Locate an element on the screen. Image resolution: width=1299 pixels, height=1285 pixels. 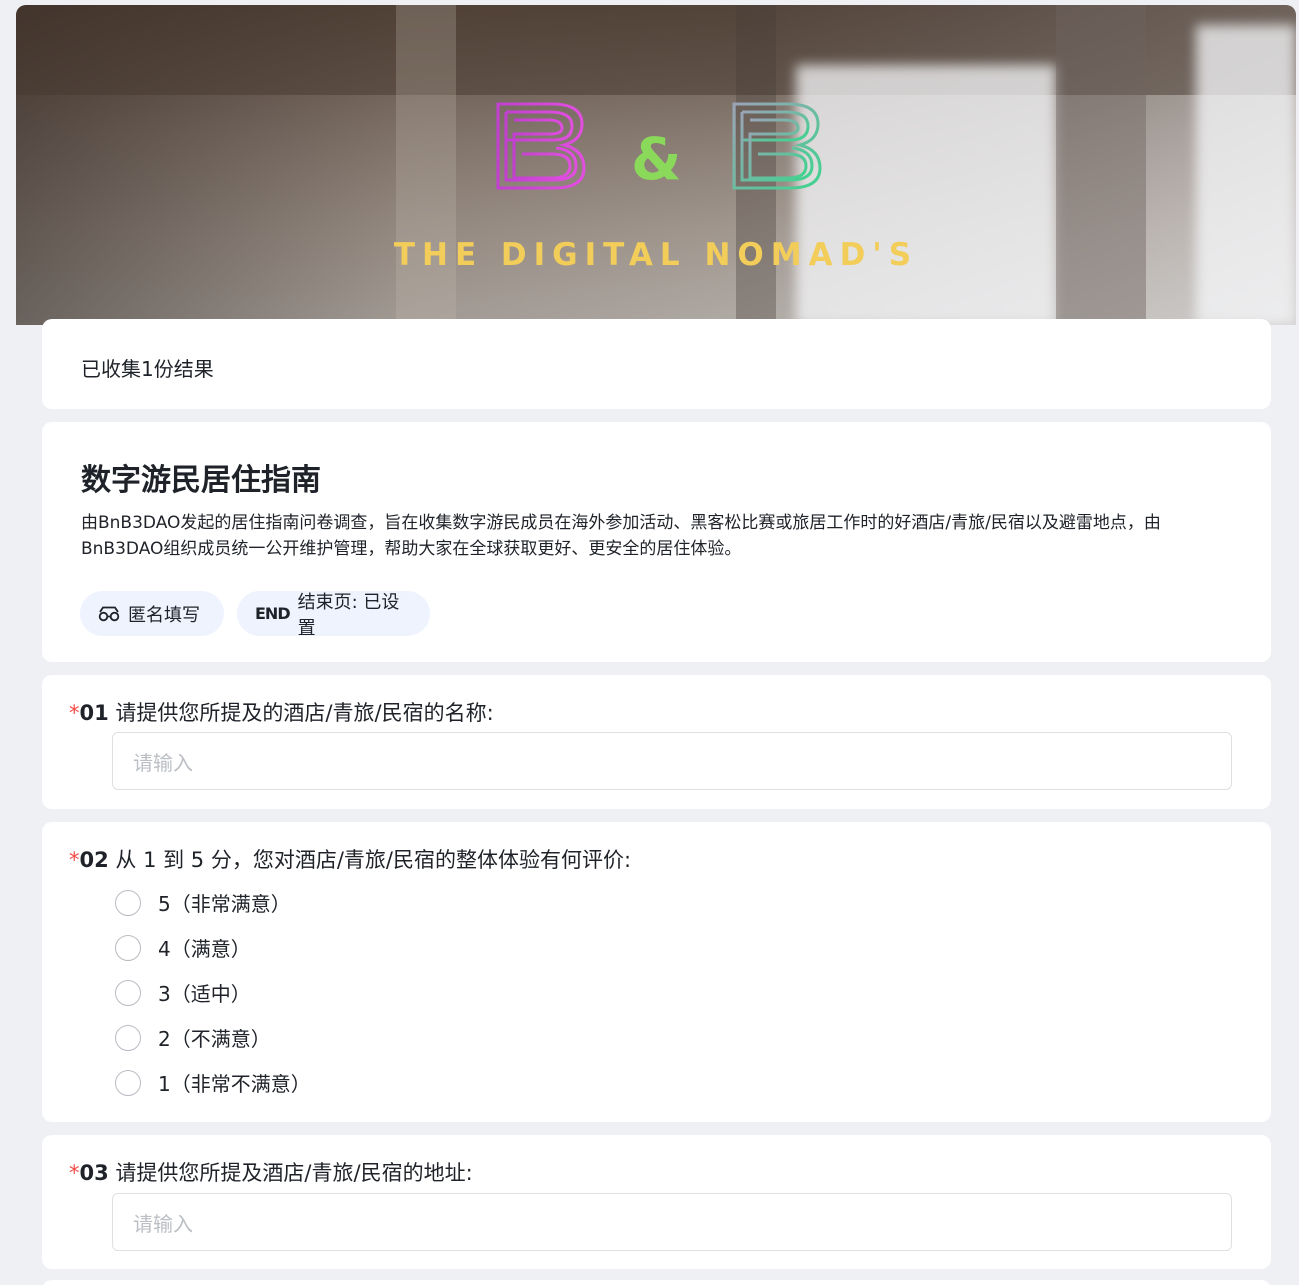
end-page-tag-label: 结束页: 已设置 is located at coordinates (348, 615).